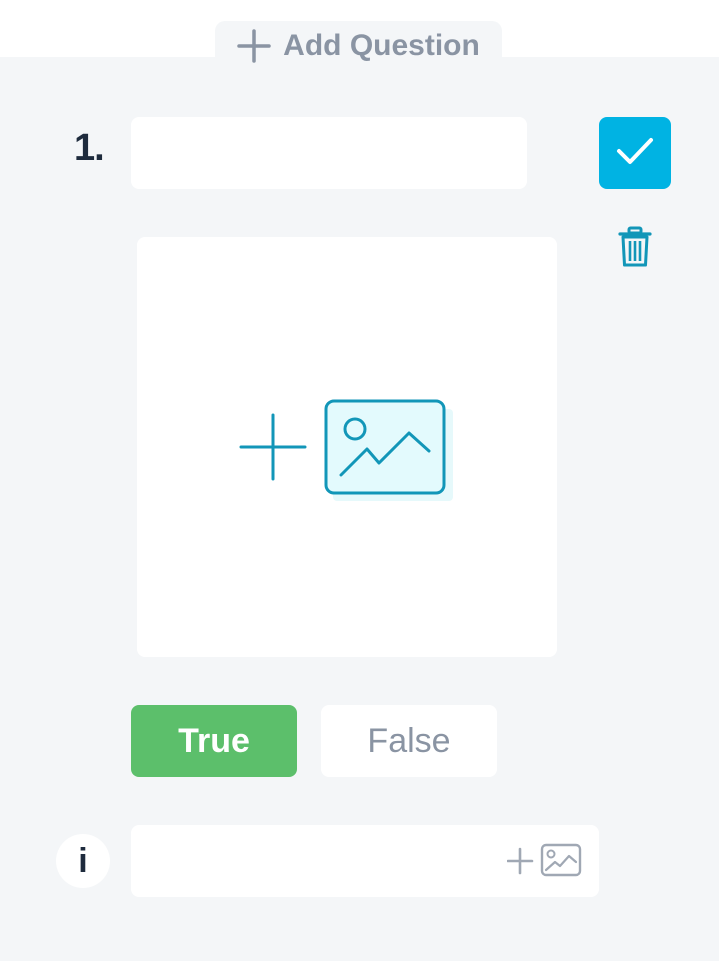  Describe the element at coordinates (254, 46) in the screenshot. I see `plus-icon` at that location.